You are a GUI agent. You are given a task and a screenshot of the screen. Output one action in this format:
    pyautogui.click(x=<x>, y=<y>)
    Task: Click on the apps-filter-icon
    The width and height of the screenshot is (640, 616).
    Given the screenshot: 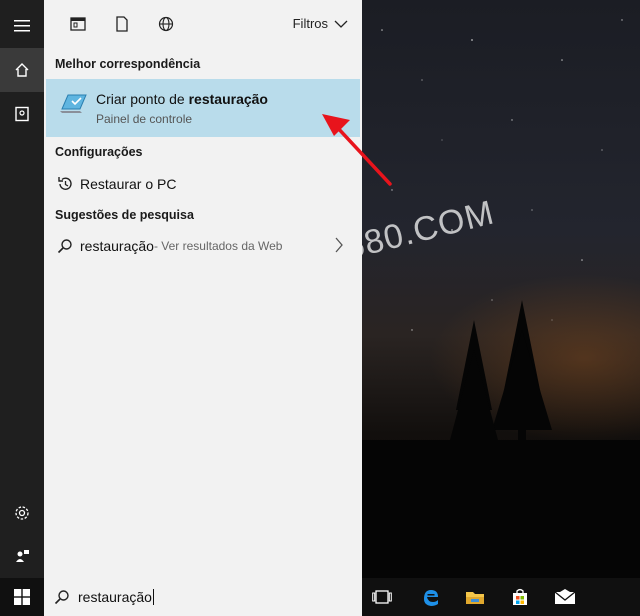 What is the action you would take?
    pyautogui.click(x=78, y=24)
    